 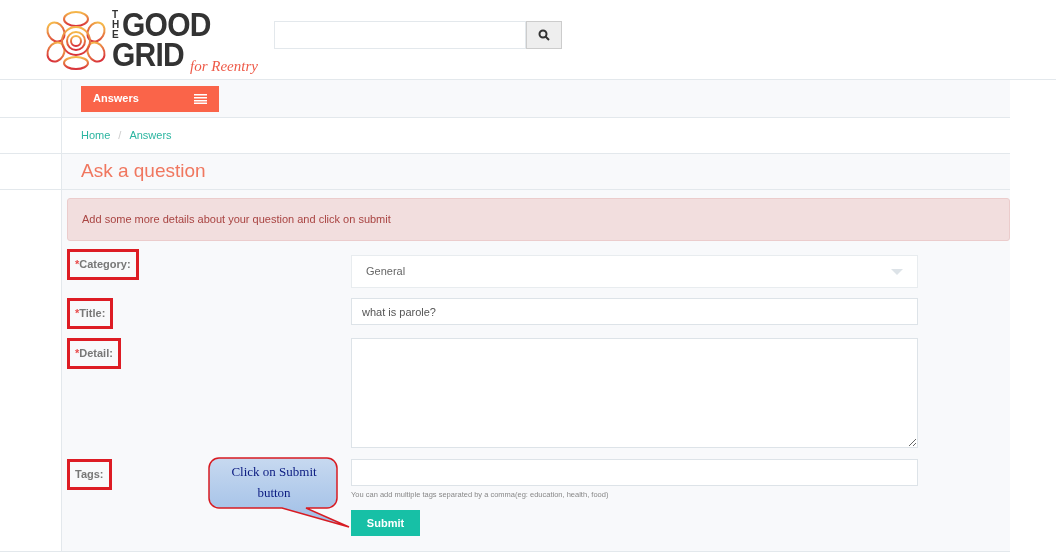 What do you see at coordinates (897, 271) in the screenshot?
I see `dropdown-caret-icon` at bounding box center [897, 271].